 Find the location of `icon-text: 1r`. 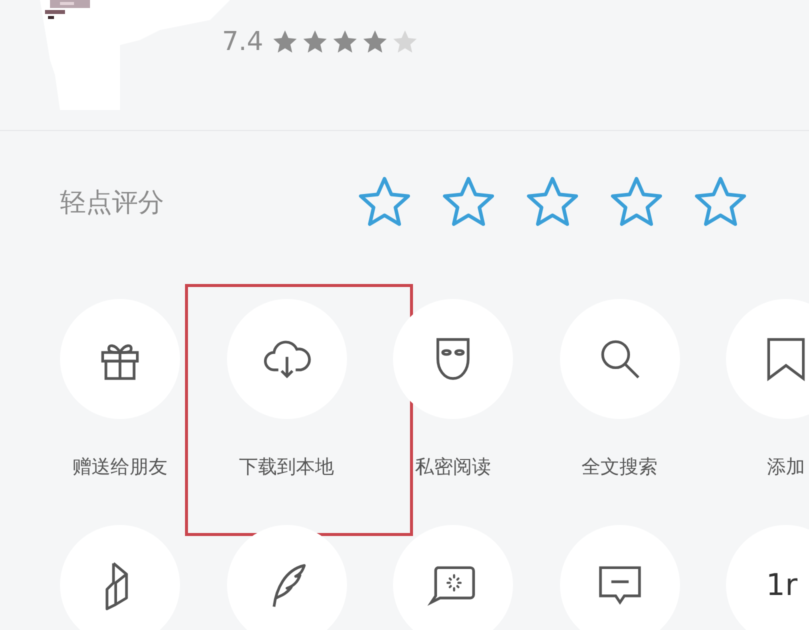

icon-text: 1r is located at coordinates (782, 585).